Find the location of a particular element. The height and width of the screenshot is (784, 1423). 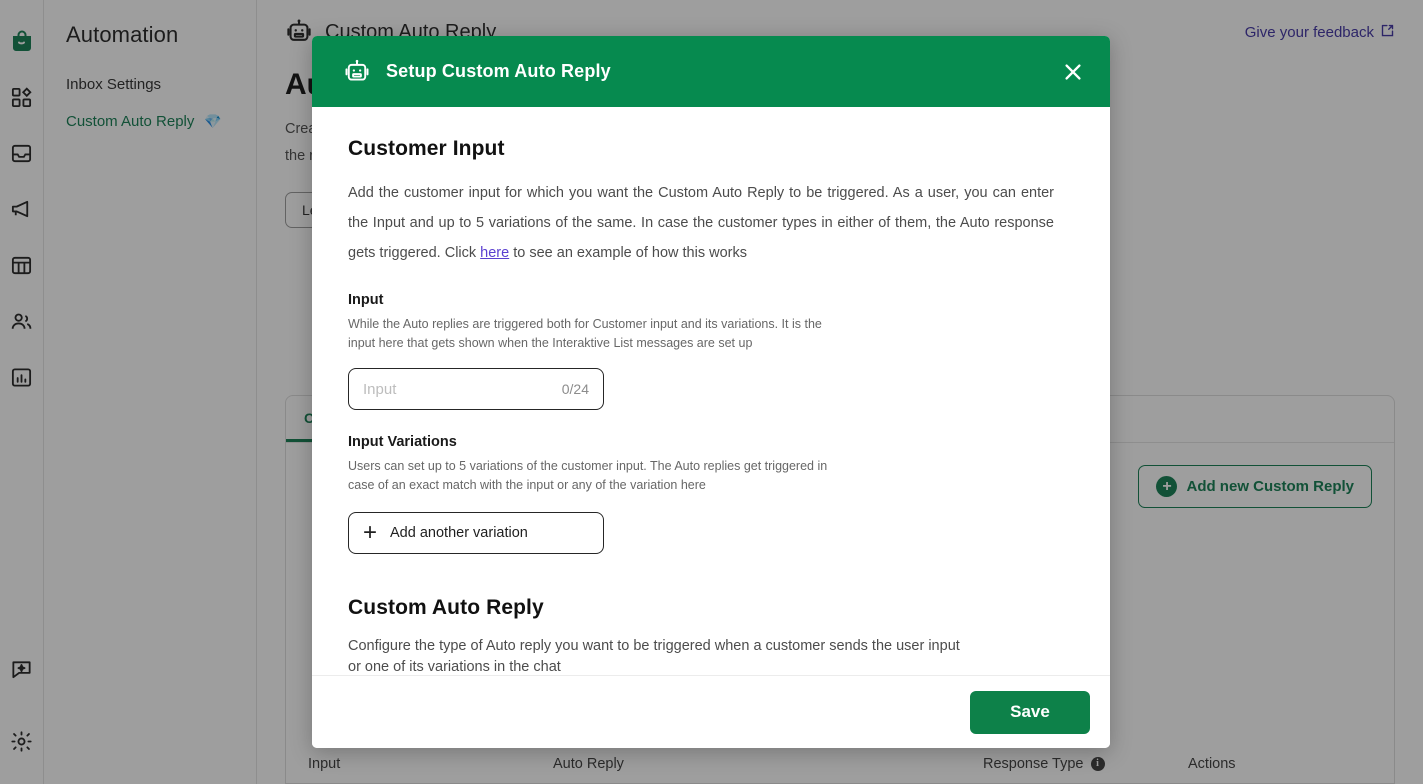

modal-header: Setup Custom Auto Reply is located at coordinates (711, 71).